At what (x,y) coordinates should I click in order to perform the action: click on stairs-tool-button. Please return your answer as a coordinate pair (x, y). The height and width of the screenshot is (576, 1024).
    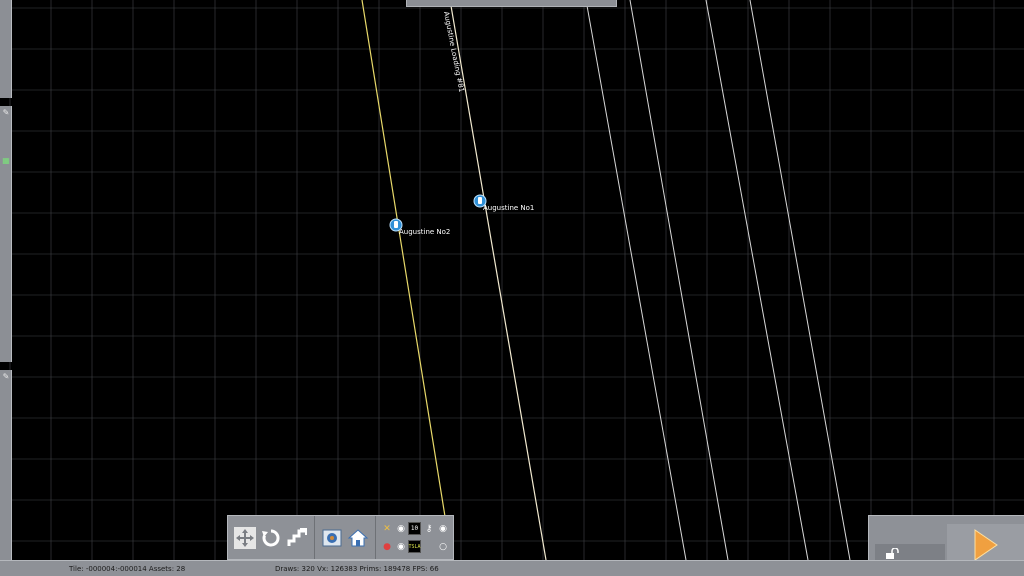
    Looking at the image, I should click on (297, 538).